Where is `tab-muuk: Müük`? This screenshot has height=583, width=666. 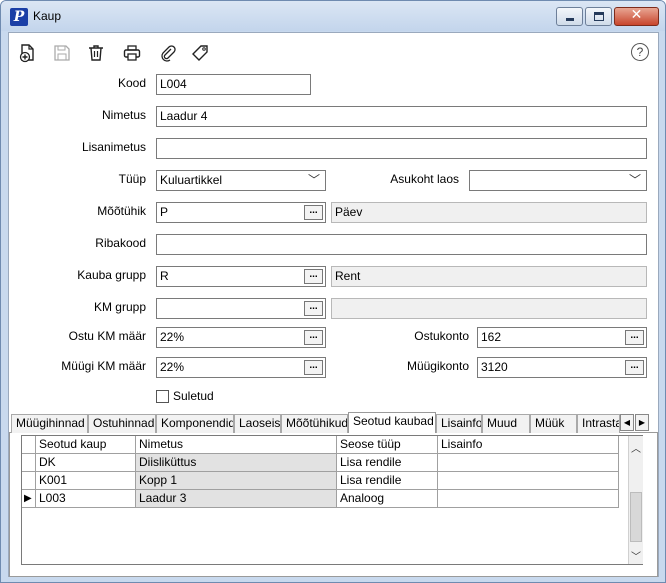
tab-muuk: Müük is located at coordinates (553, 423).